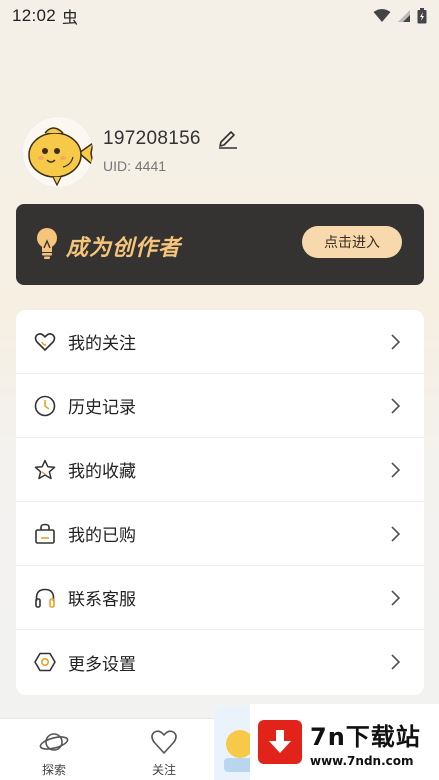  I want to click on clock-icon, so click(45, 405).